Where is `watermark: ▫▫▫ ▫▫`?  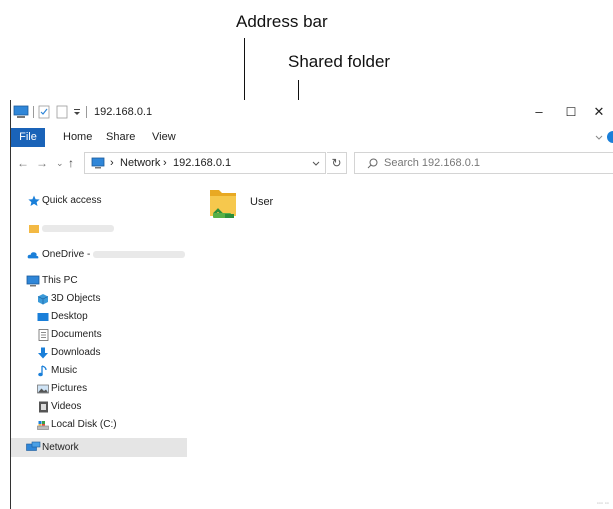
watermark: ▫▫▫ ▫▫ is located at coordinates (602, 504).